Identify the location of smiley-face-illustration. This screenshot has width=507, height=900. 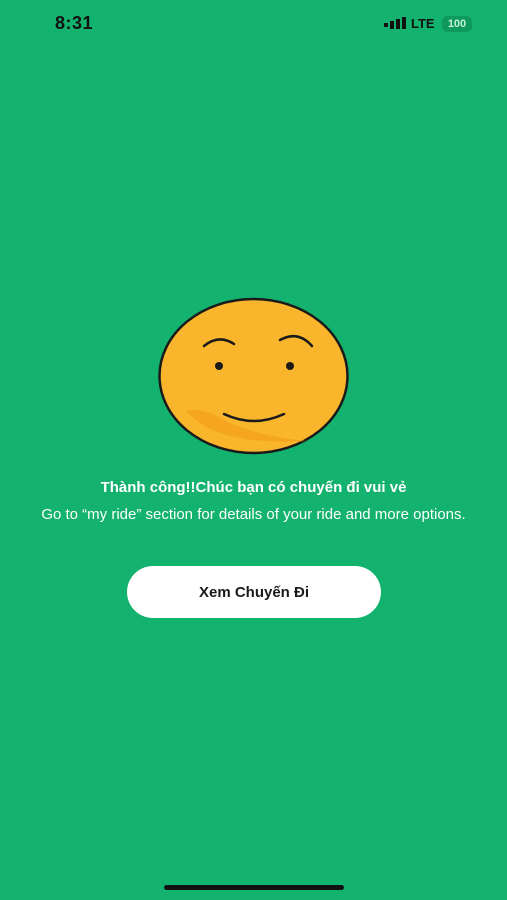
(253, 376).